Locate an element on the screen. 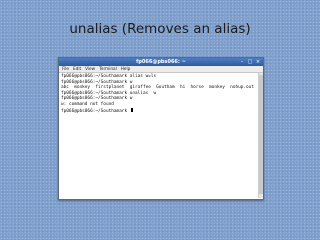 The height and width of the screenshot is (240, 320). menu-help: Help is located at coordinates (126, 69).